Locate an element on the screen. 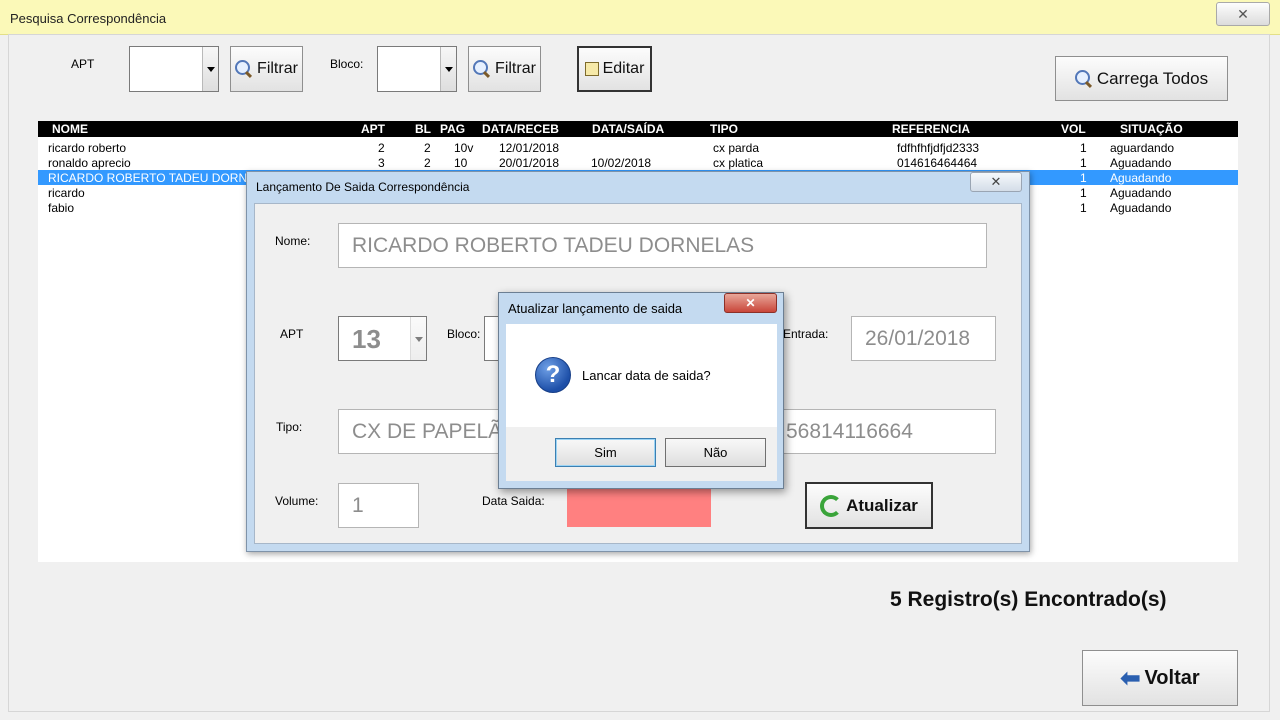 The height and width of the screenshot is (720, 1280). apt-combo: 13 is located at coordinates (382, 338).